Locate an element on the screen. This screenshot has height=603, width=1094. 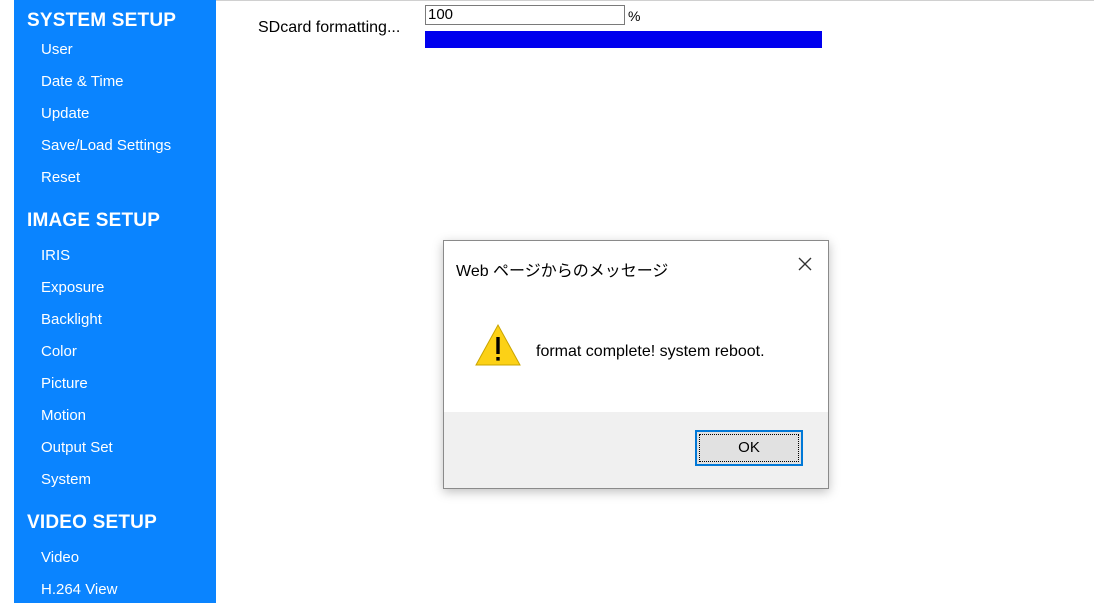
sidebar-item-update: Update is located at coordinates (115, 114).